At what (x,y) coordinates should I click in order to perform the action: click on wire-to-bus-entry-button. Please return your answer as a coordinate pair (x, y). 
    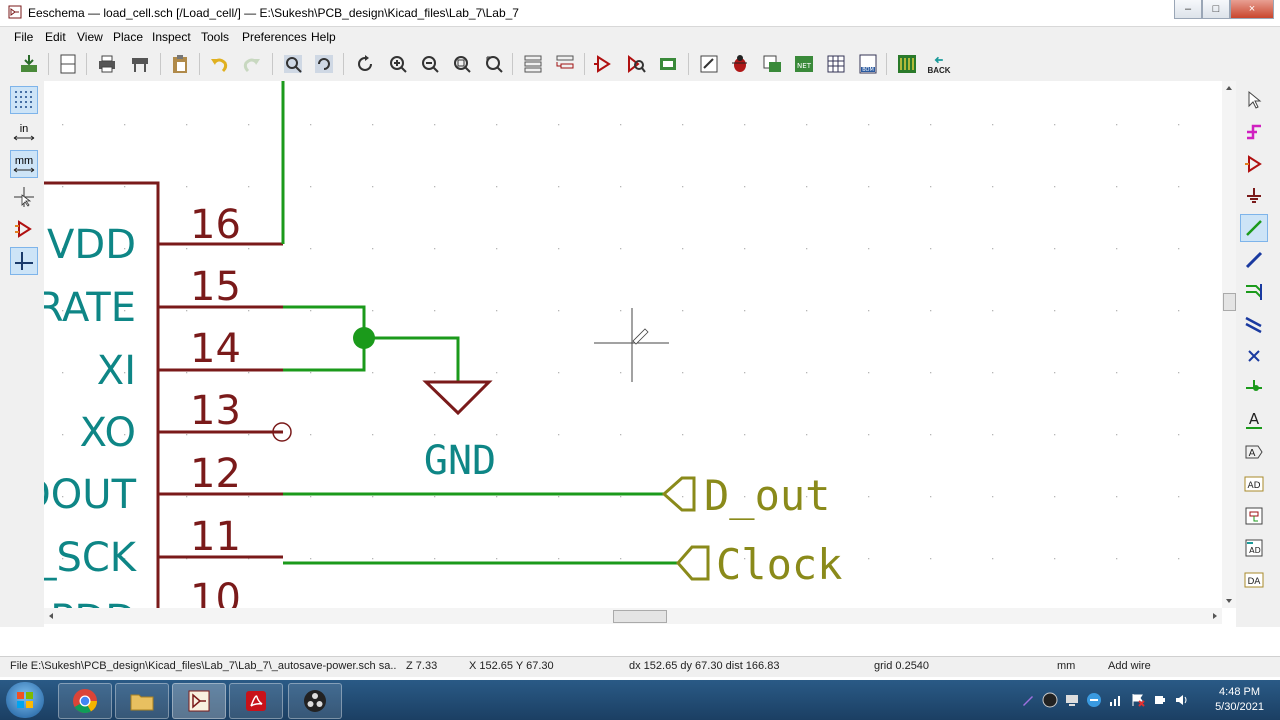
    Looking at the image, I should click on (1254, 292).